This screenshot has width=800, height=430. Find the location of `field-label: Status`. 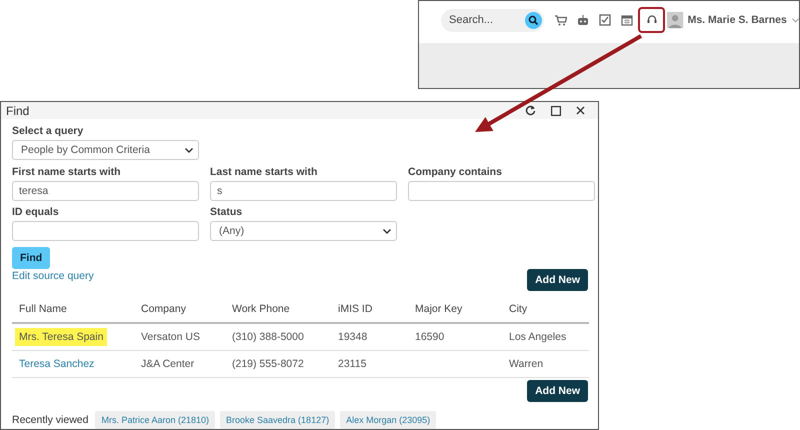

field-label: Status is located at coordinates (227, 212).